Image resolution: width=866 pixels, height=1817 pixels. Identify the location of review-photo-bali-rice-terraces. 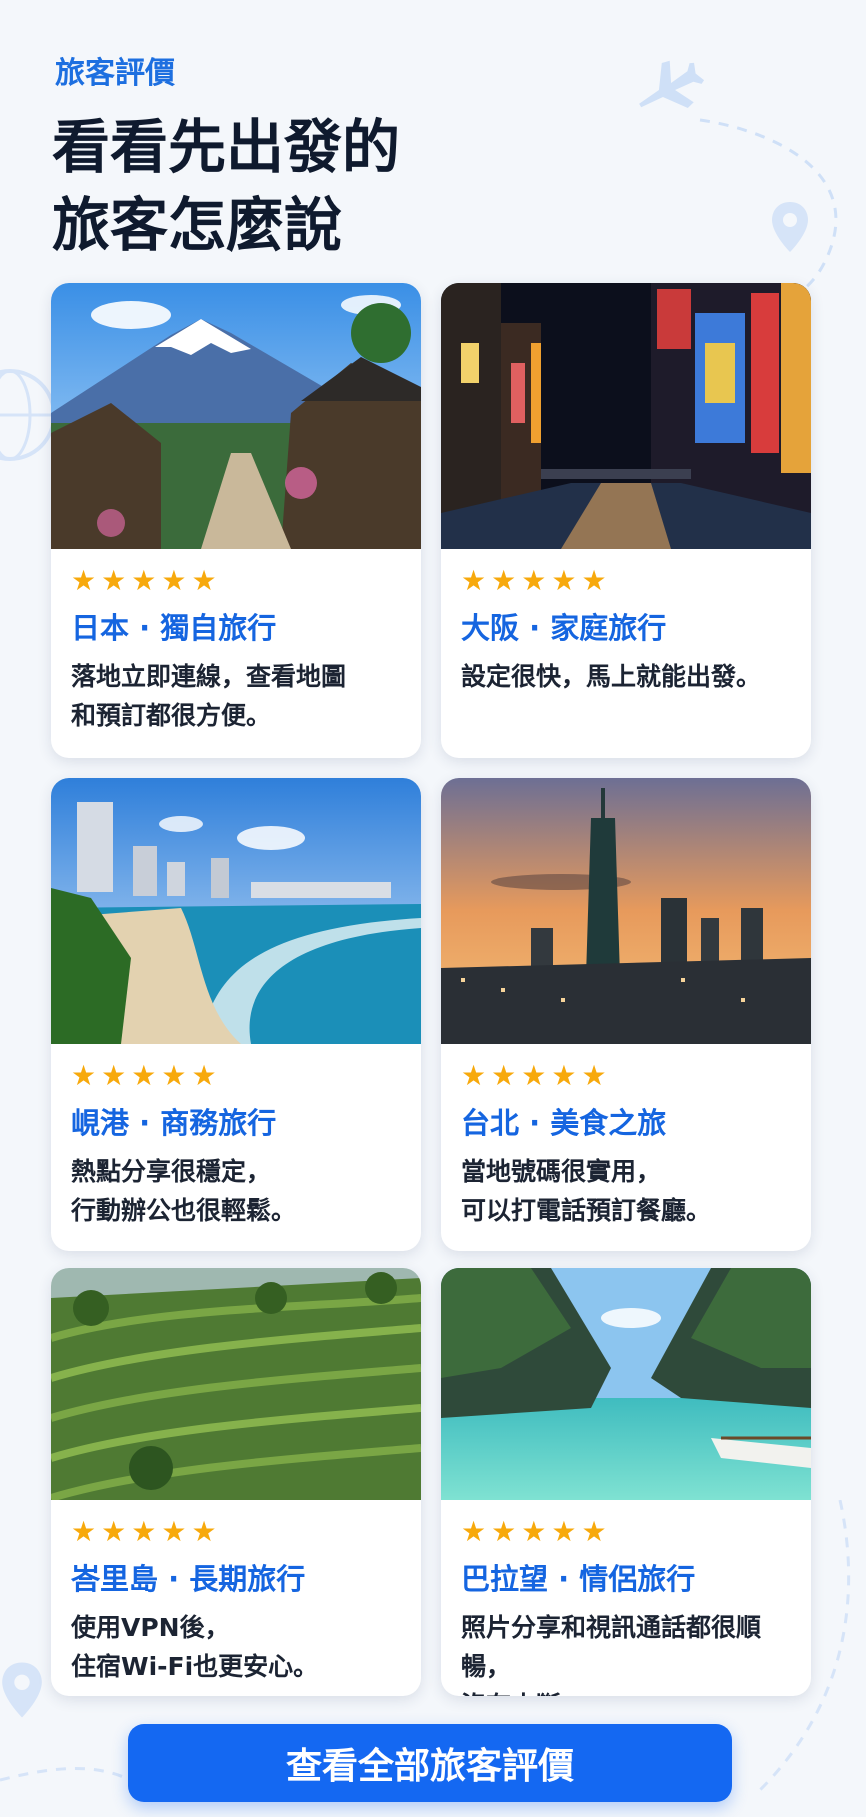
(236, 1384).